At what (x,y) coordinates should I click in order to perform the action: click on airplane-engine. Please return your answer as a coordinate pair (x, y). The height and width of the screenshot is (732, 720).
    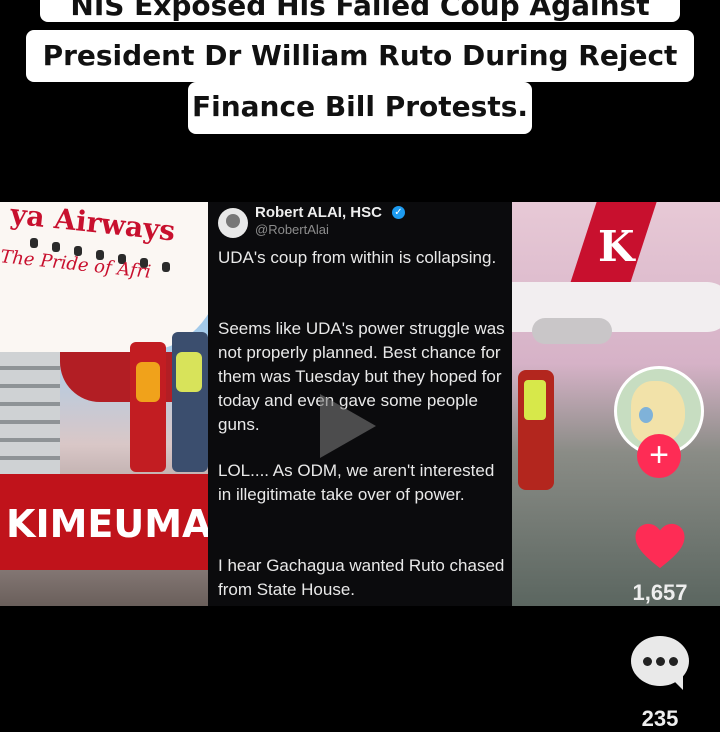
    Looking at the image, I should click on (572, 331).